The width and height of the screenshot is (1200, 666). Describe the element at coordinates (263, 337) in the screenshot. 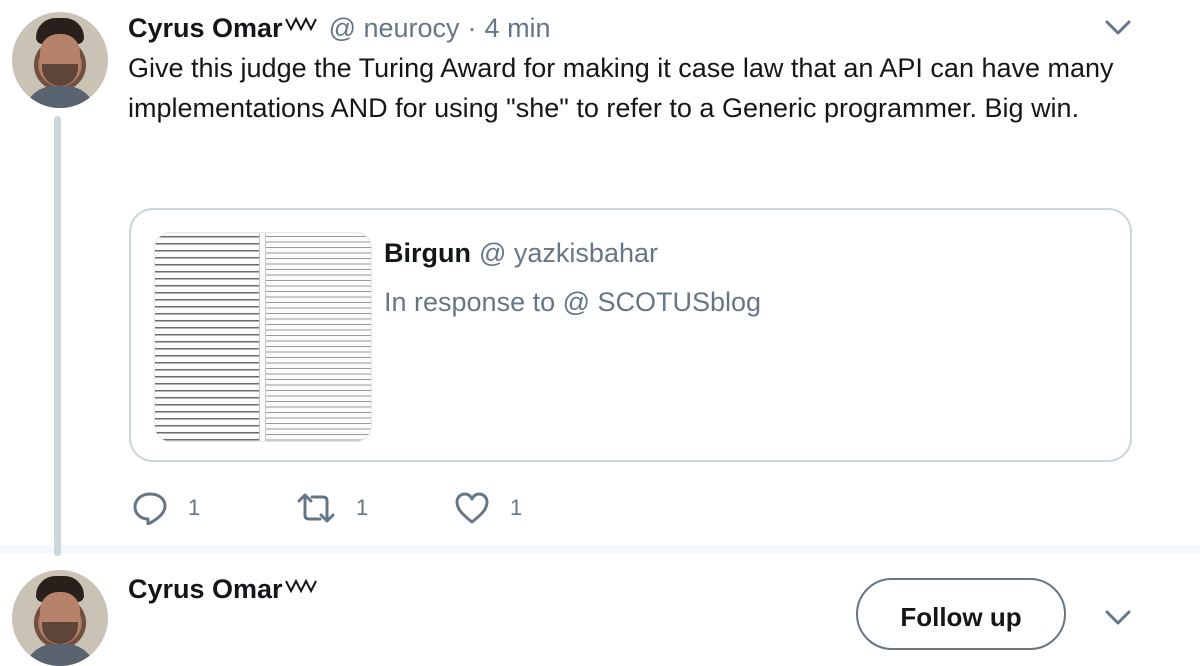

I see `document-thumbnail` at that location.